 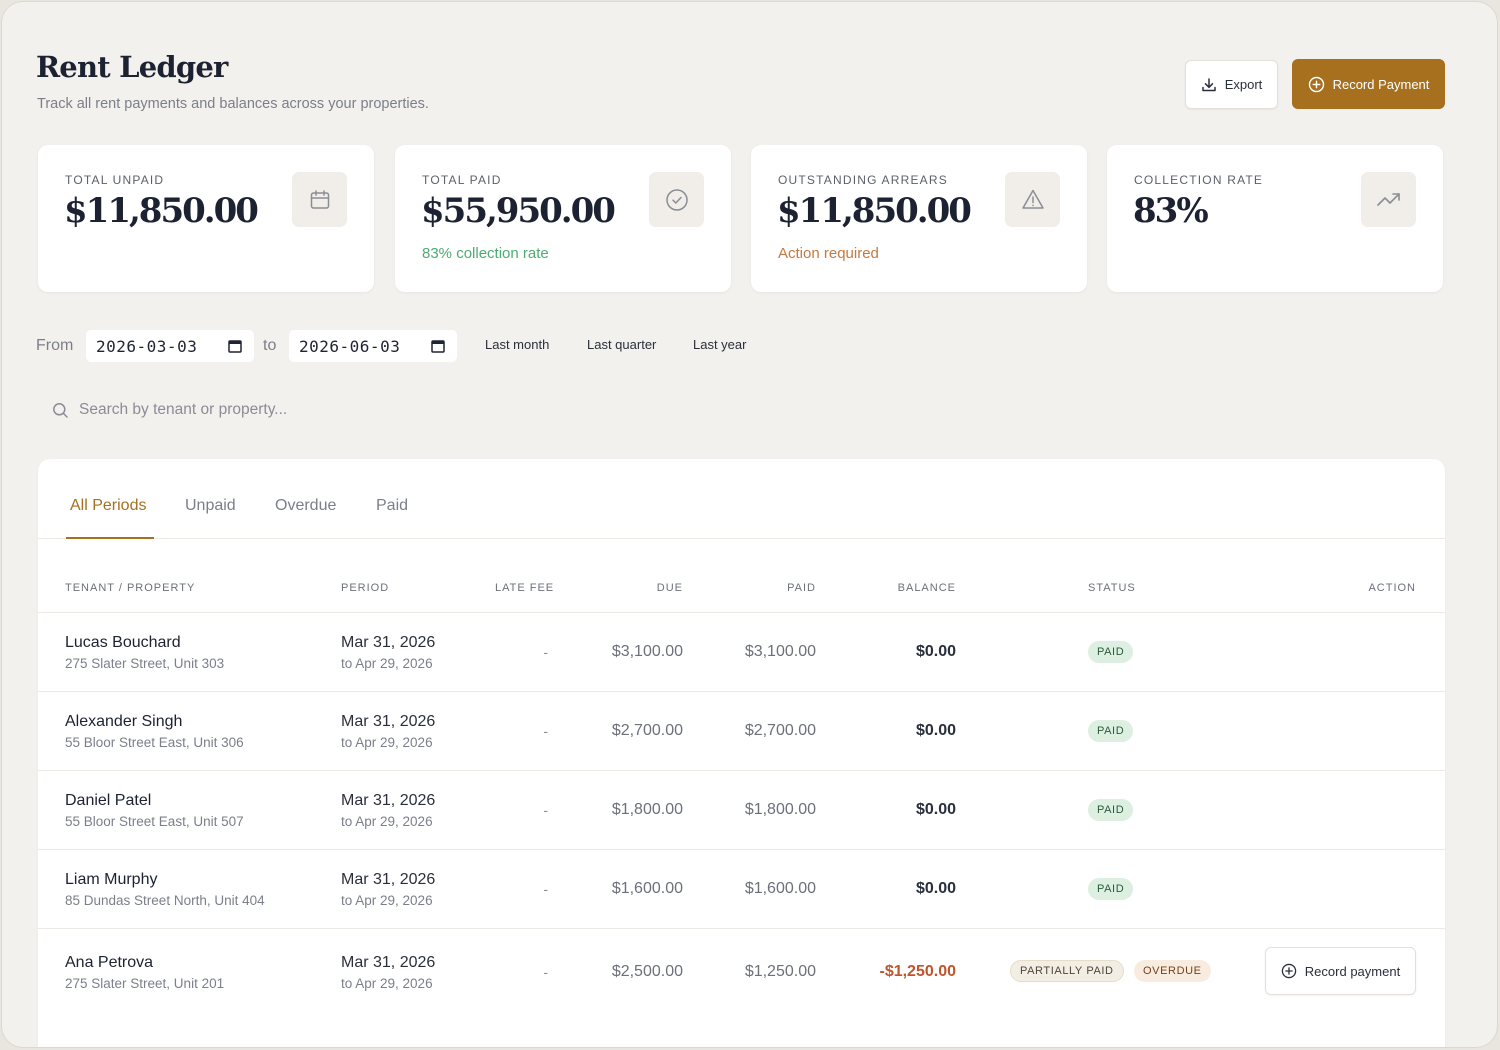 What do you see at coordinates (517, 344) in the screenshot?
I see `quick-filter-last-month: Last month` at bounding box center [517, 344].